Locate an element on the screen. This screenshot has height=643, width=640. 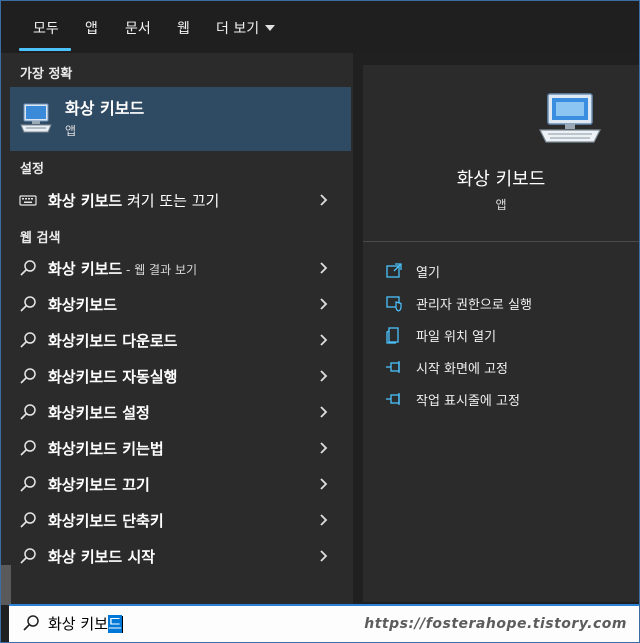
web-result-label: 화상키보드 키는법 is located at coordinates (106, 449).